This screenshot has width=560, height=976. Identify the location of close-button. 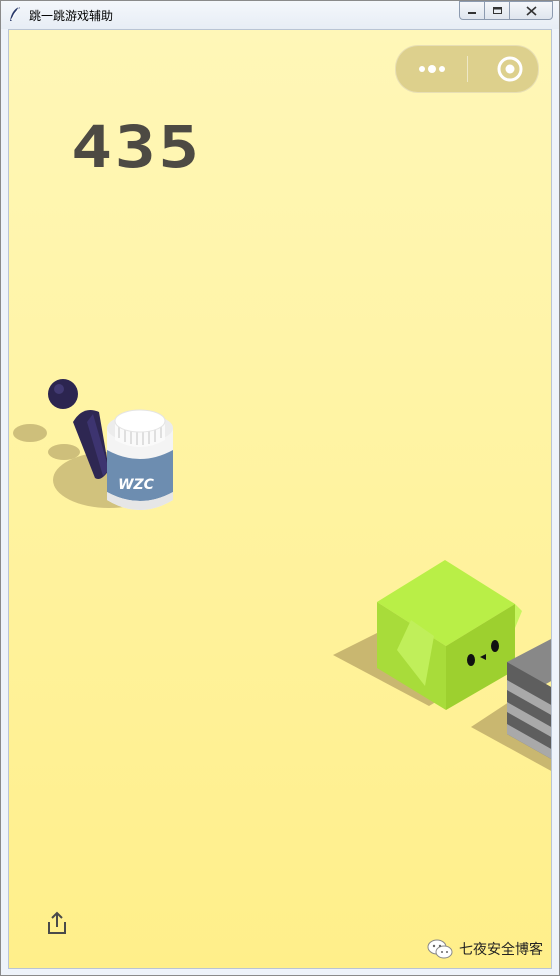
(531, 10).